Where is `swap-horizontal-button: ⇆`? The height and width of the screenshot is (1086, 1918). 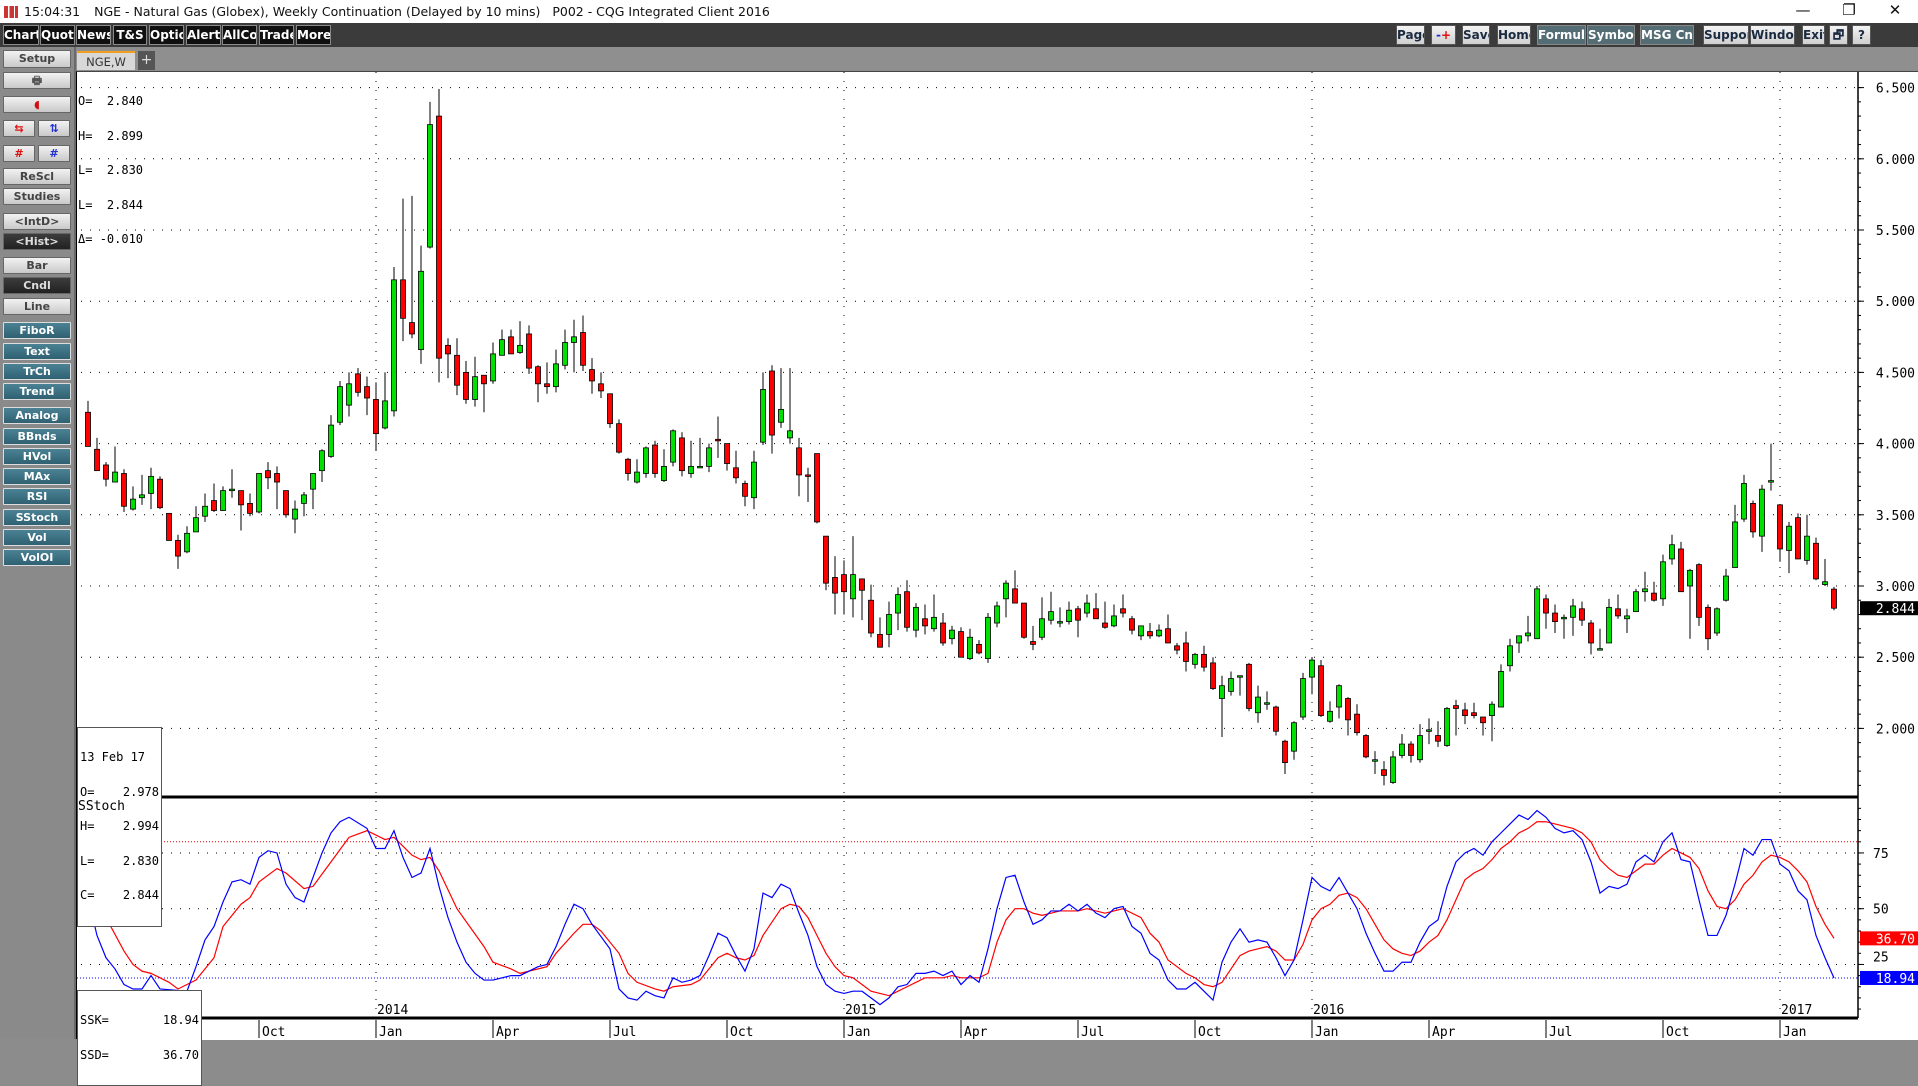
swap-horizontal-button: ⇆ is located at coordinates (19, 128).